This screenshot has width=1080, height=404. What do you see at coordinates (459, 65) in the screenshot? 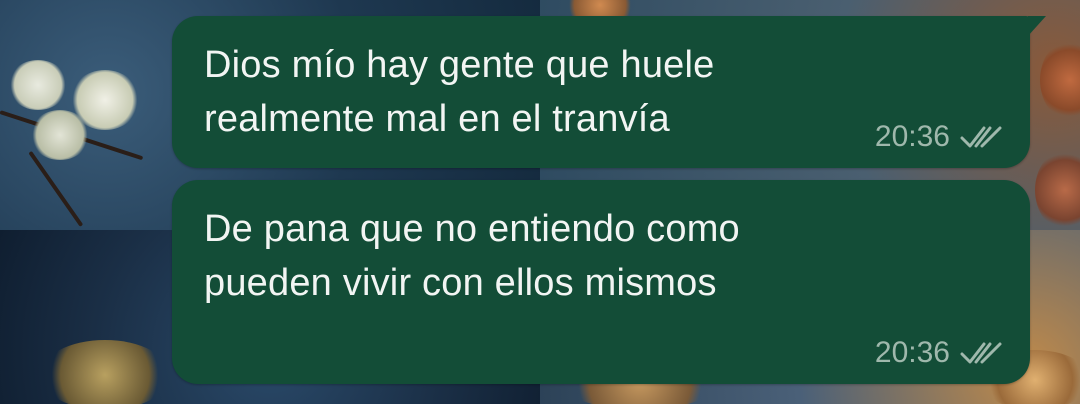
I see `message-text-line: Dios mío hay gente que huele` at bounding box center [459, 65].